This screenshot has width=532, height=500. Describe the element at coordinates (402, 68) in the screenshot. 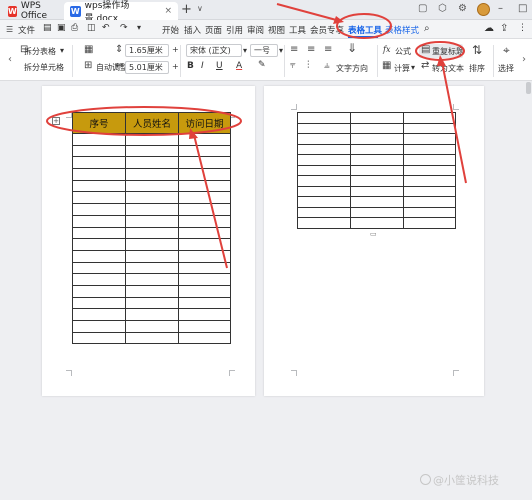

I see `calculate-button: 计算` at that location.